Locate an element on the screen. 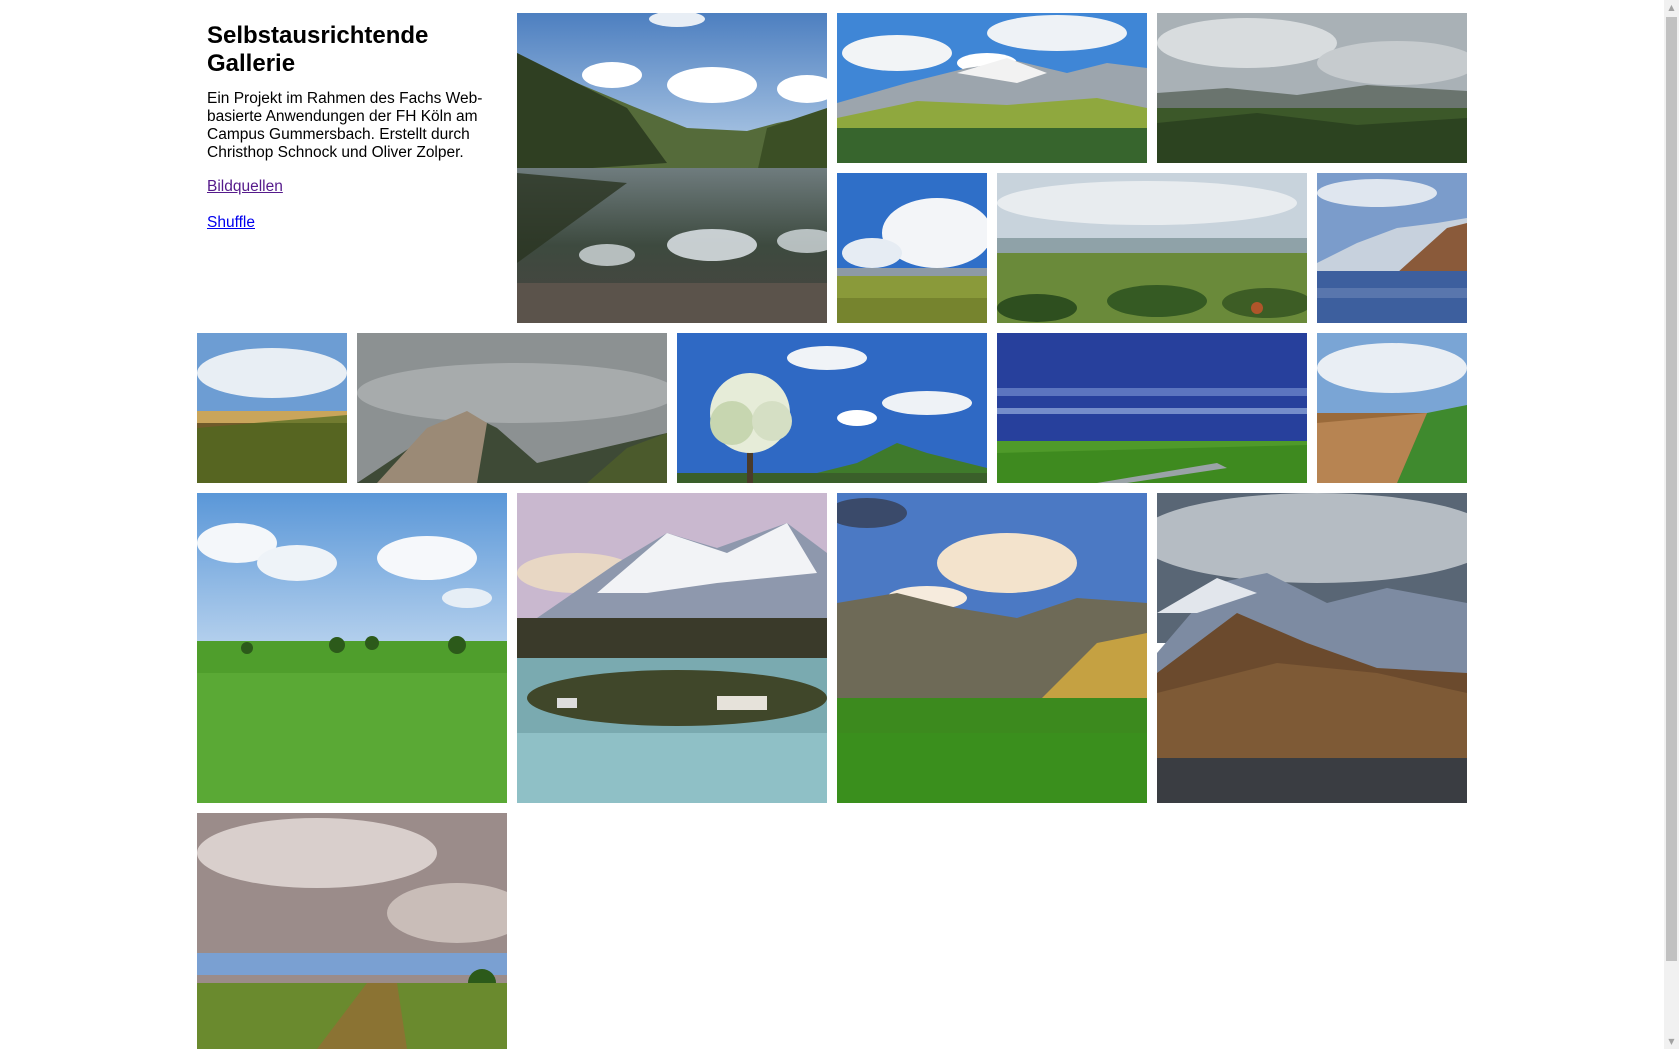  mountain-lake-image is located at coordinates (672, 168).